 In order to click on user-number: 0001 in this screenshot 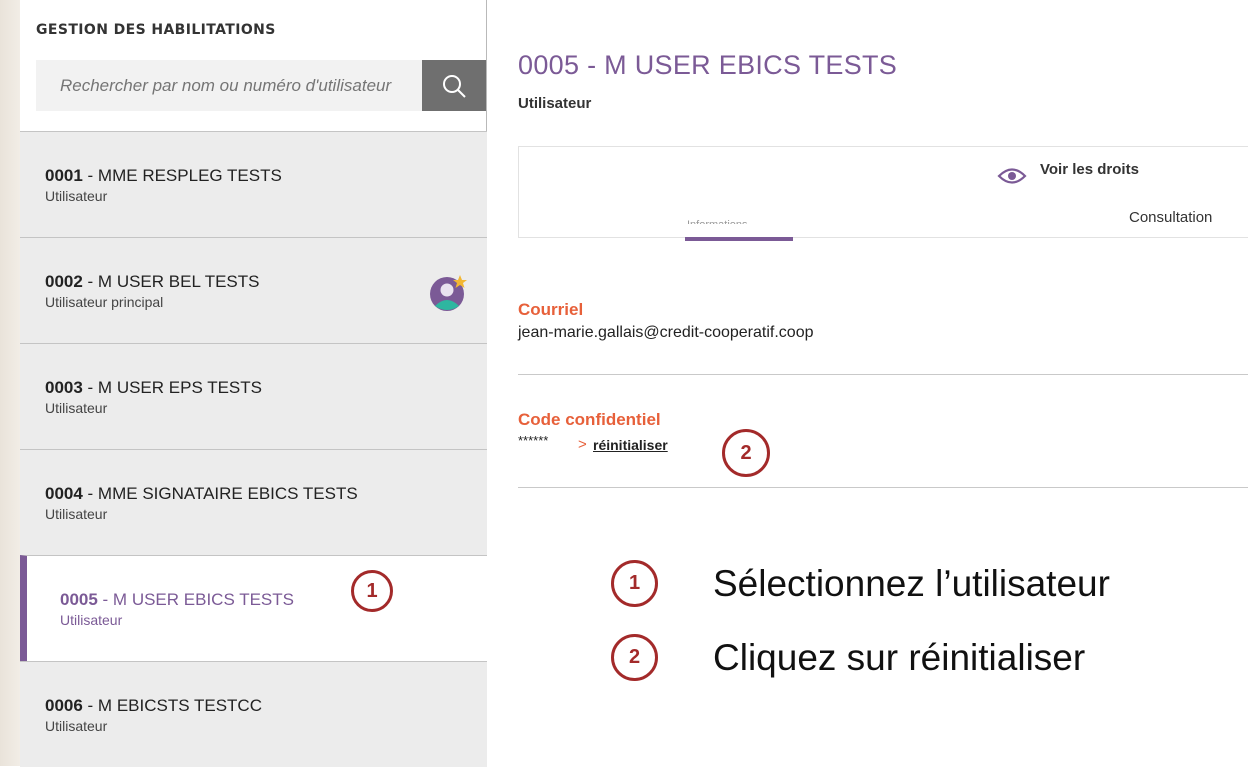, I will do `click(64, 175)`.